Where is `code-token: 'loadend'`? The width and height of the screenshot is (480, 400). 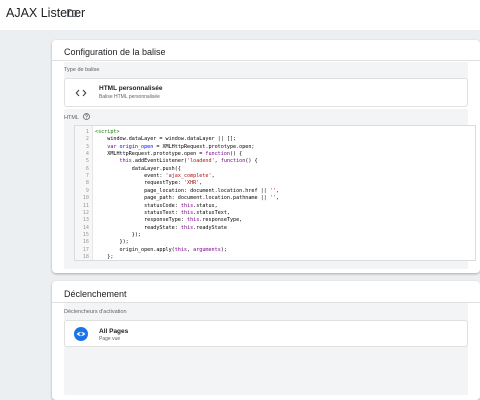 code-token: 'loadend' is located at coordinates (201, 161).